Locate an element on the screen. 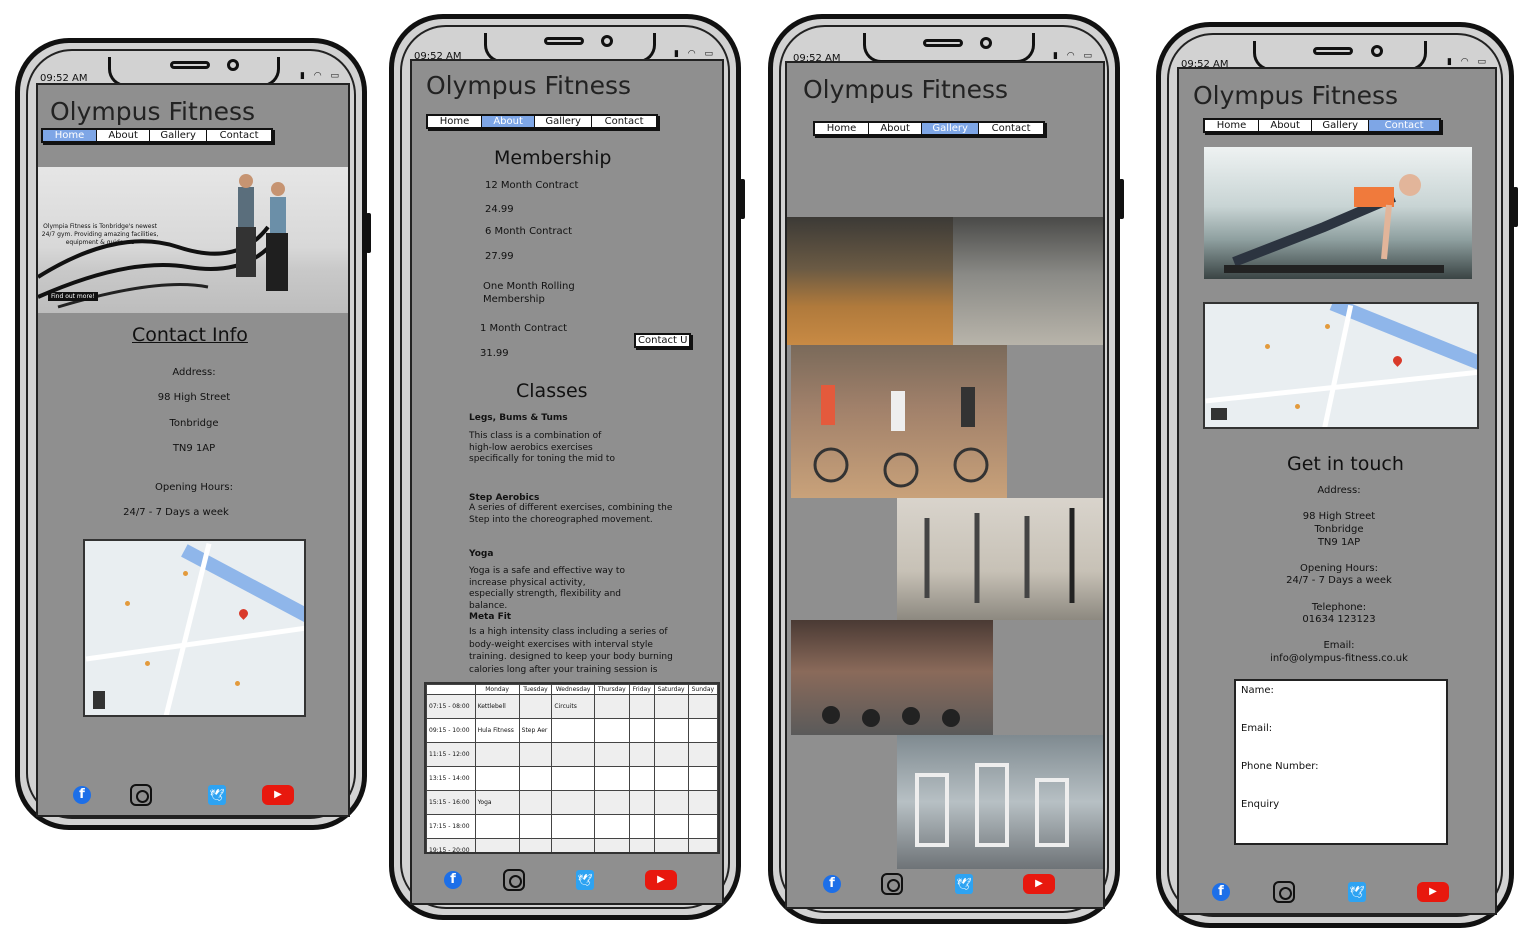  address-line-2: Tonbridge is located at coordinates (194, 423).